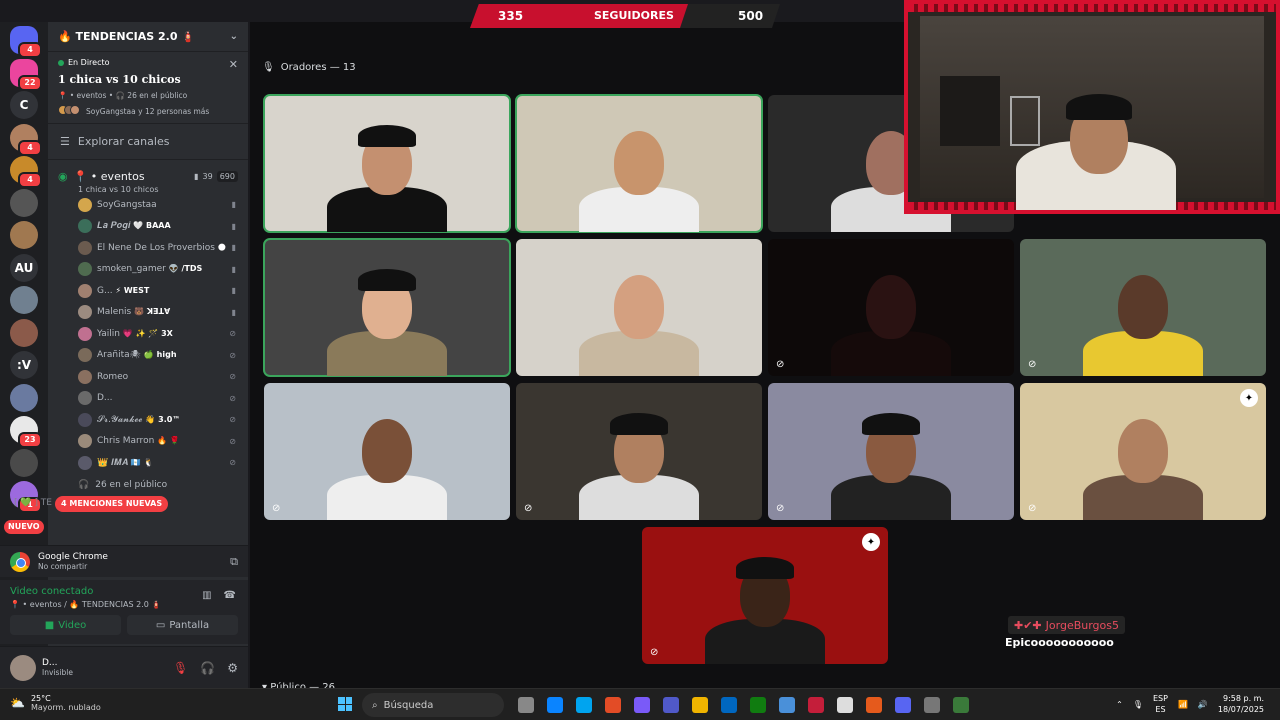 The image size is (1280, 720). I want to click on list-item: Chris Marron 🔥 🌹 ⊘, so click(148, 442).